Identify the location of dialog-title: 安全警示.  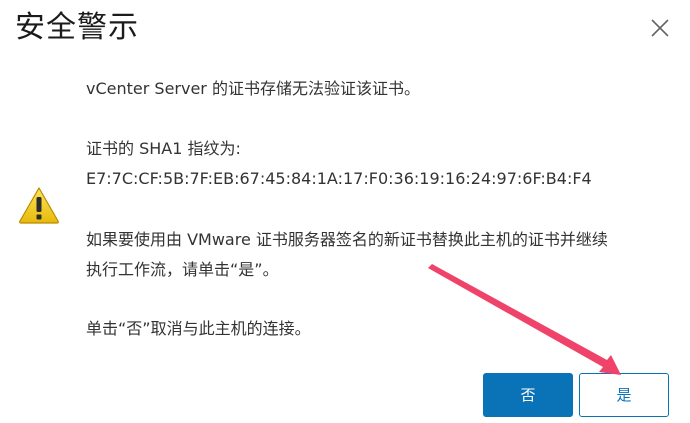
(77, 27).